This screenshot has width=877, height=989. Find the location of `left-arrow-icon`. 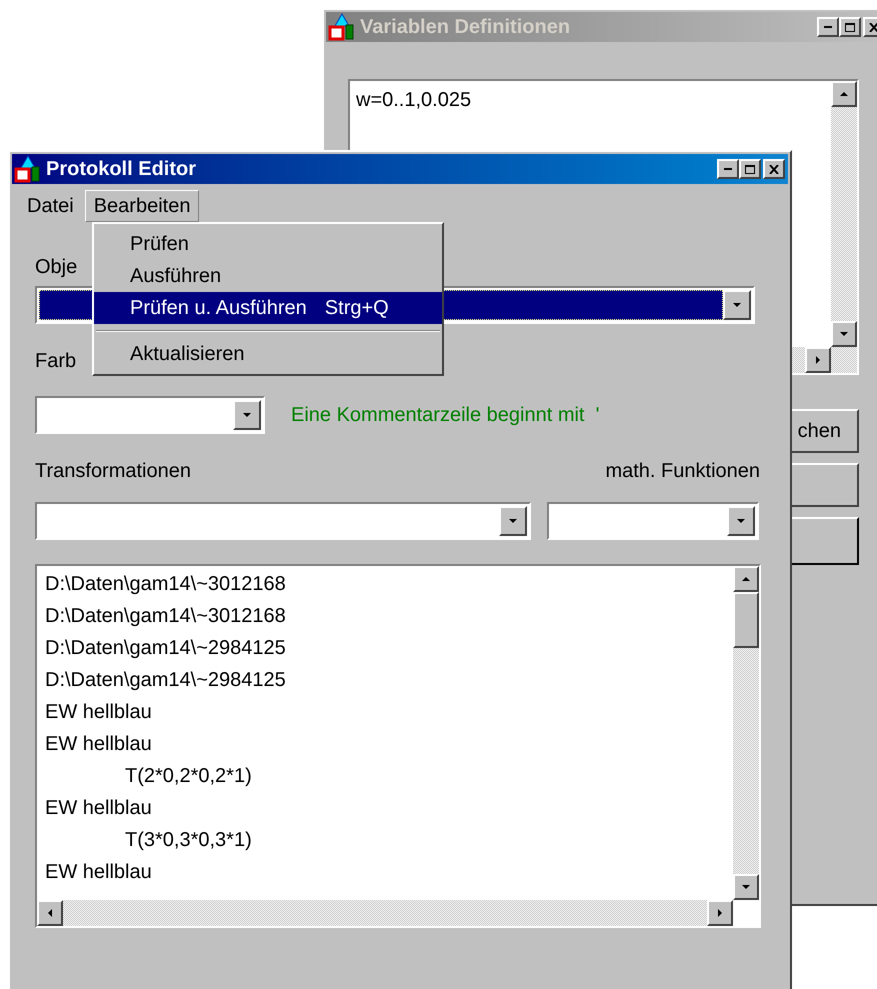

left-arrow-icon is located at coordinates (50, 913).